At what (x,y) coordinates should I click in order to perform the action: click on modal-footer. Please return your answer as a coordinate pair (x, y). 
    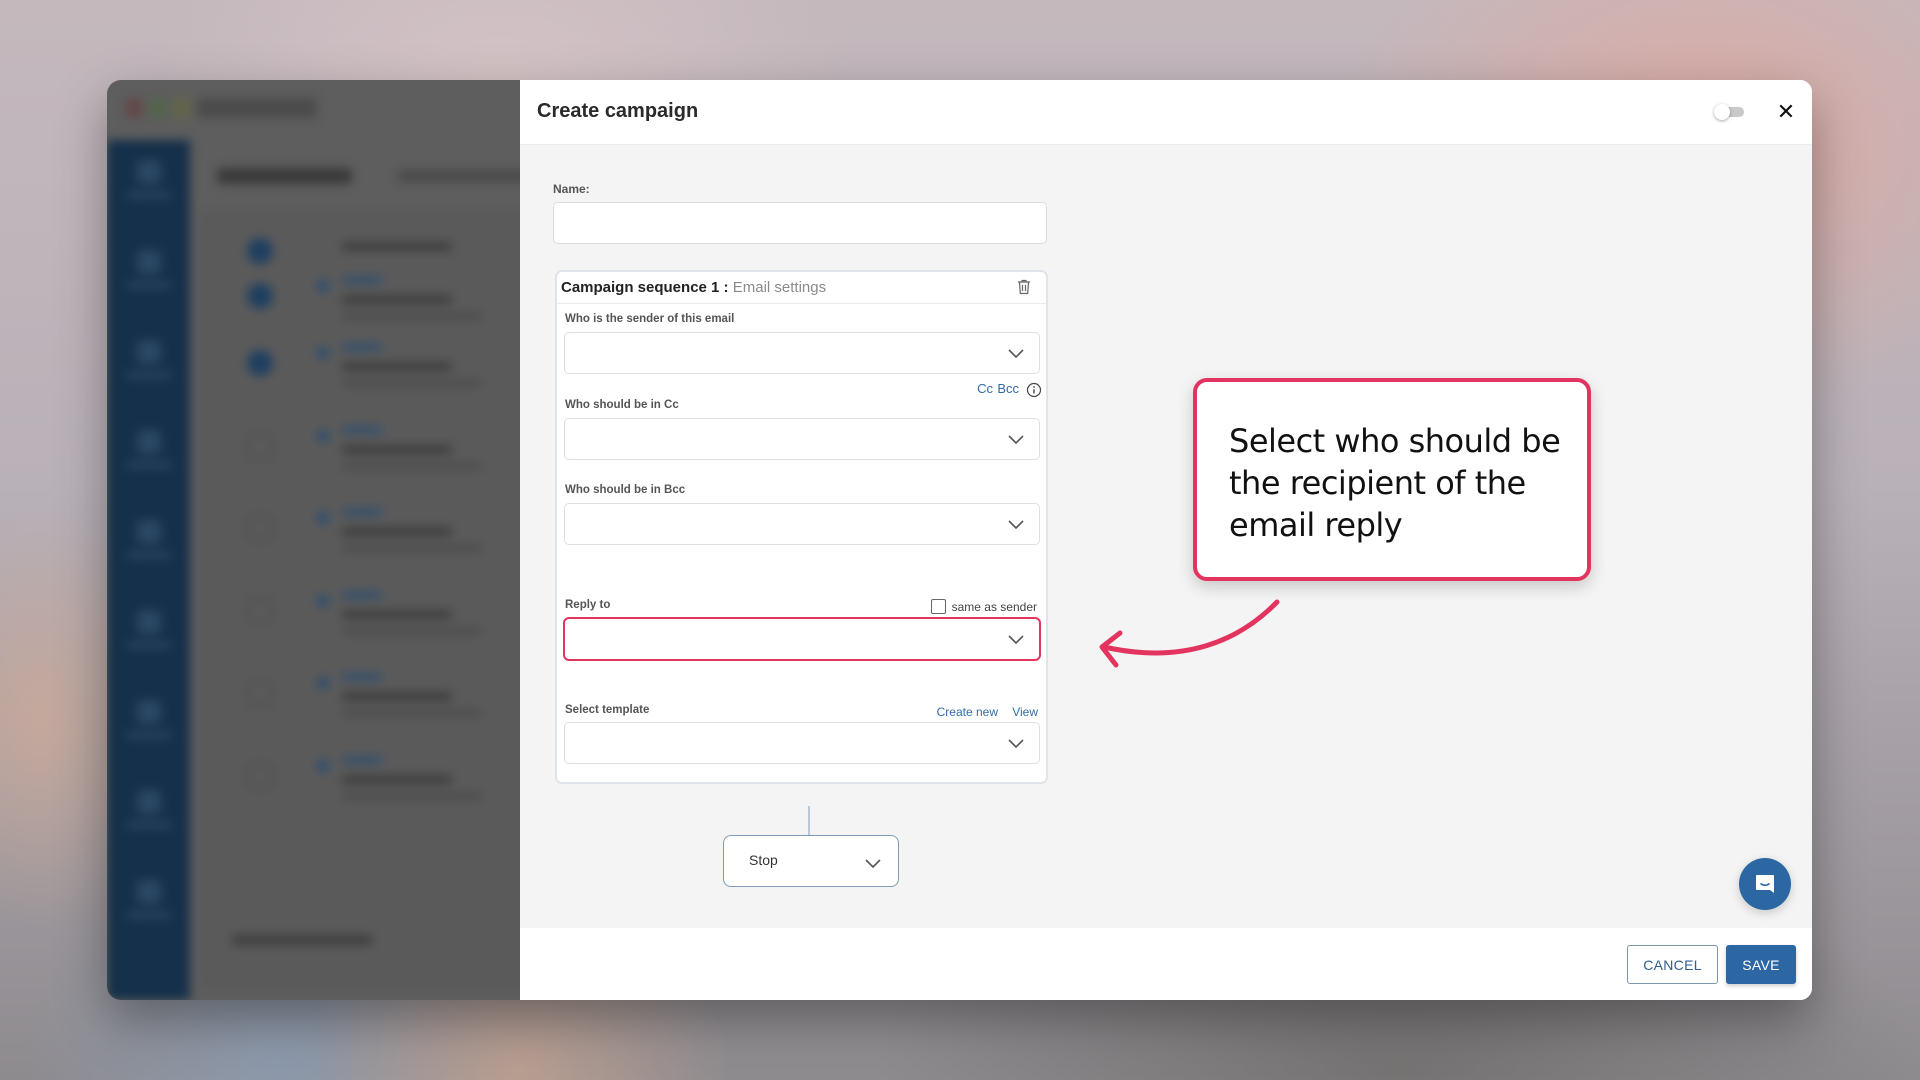
    Looking at the image, I should click on (1166, 964).